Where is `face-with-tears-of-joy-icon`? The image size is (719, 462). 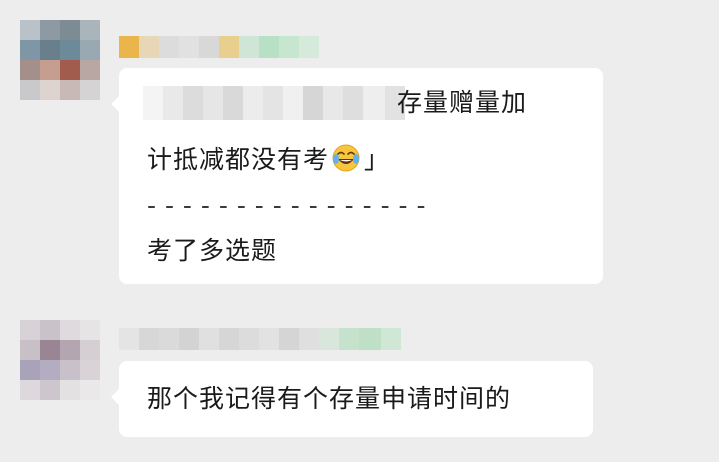 face-with-tears-of-joy-icon is located at coordinates (346, 158).